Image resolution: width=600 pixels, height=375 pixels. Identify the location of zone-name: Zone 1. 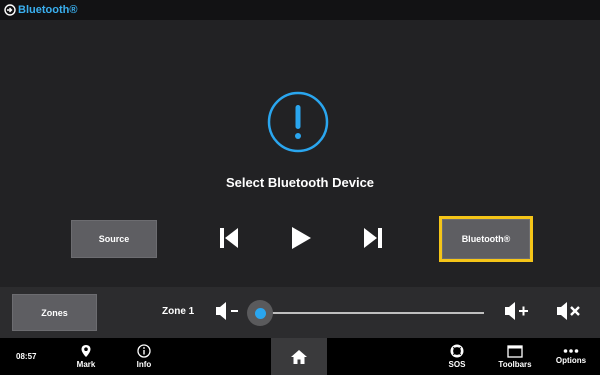
(178, 311).